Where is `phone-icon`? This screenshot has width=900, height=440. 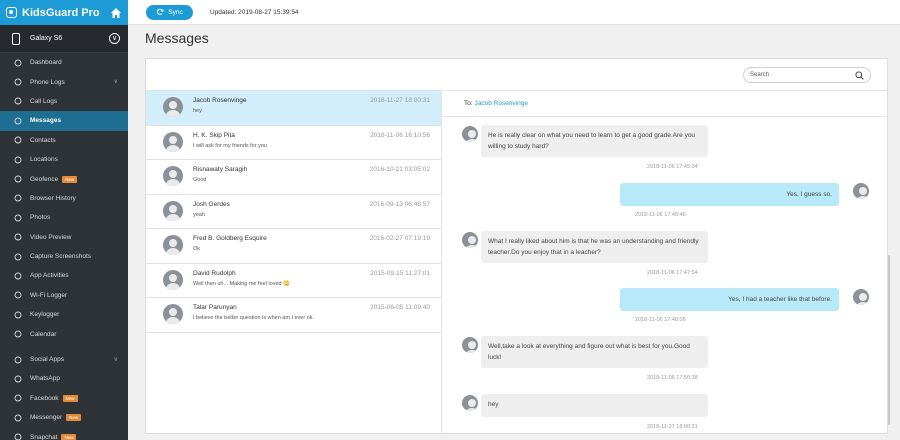 phone-icon is located at coordinates (18, 101).